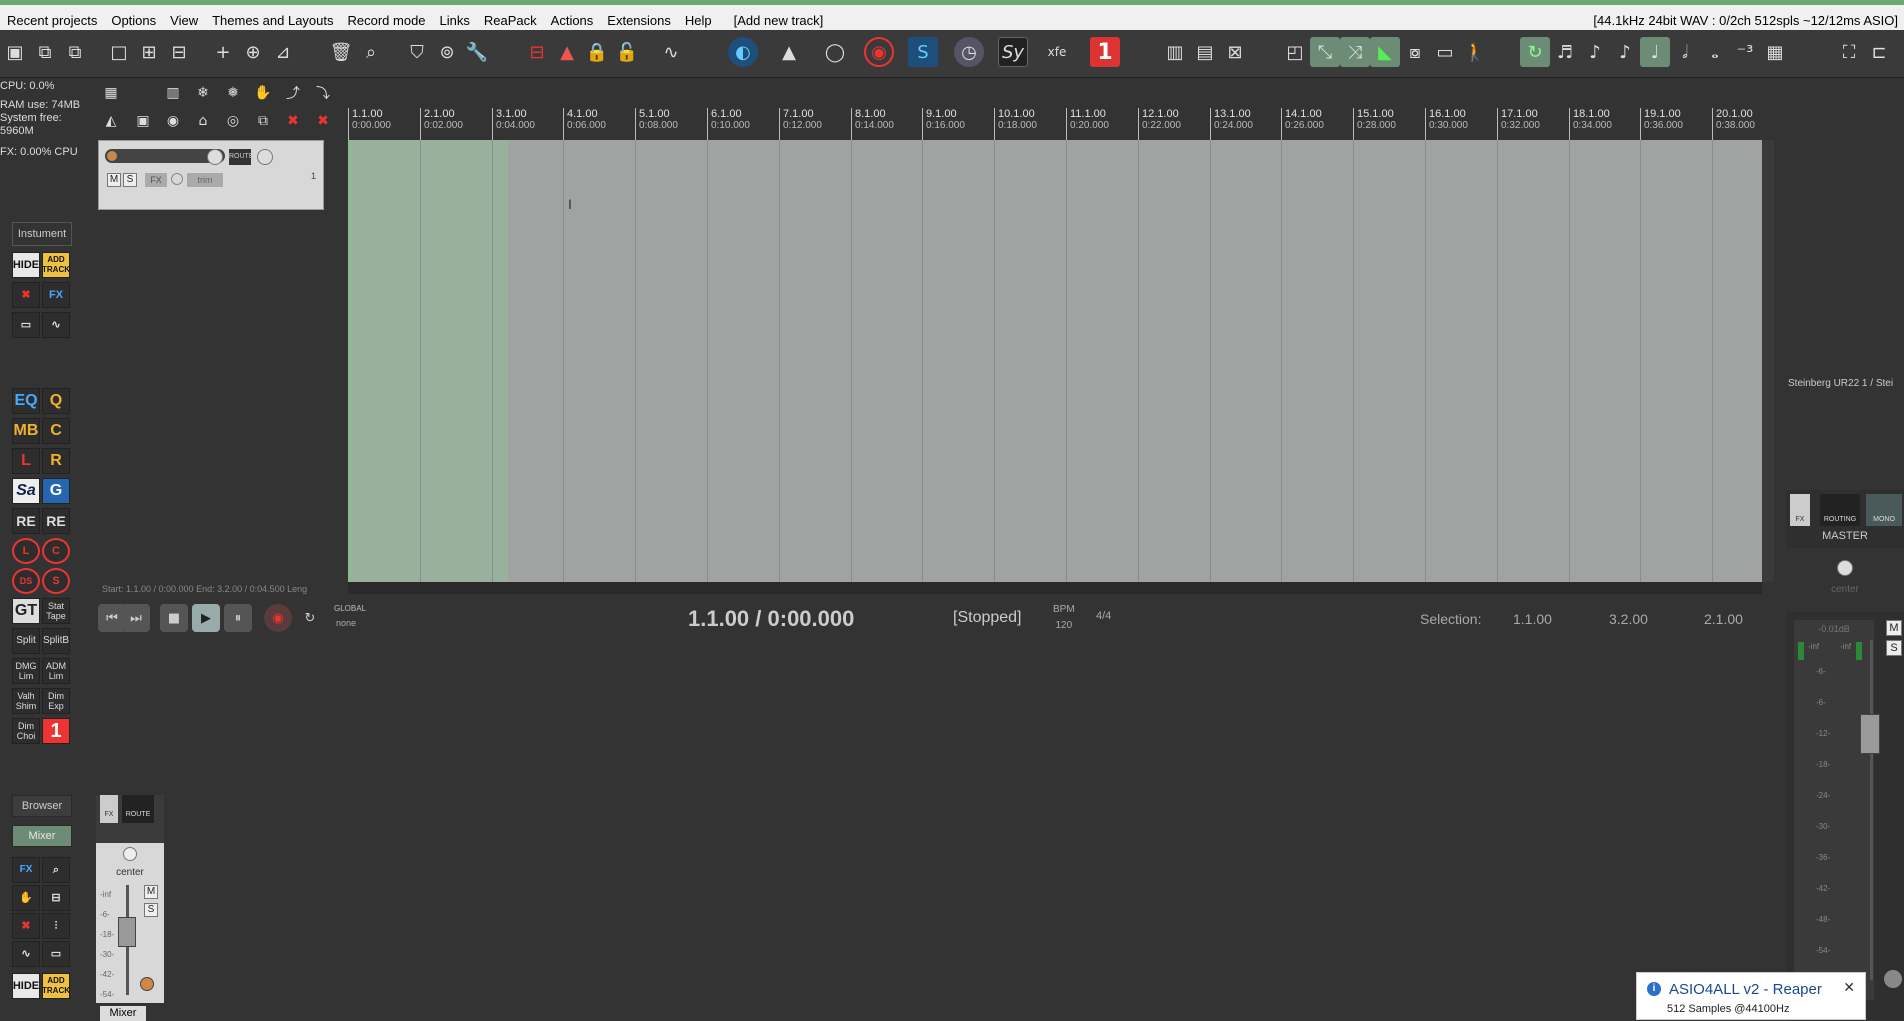  I want to click on hand-icon: ✋, so click(263, 93).